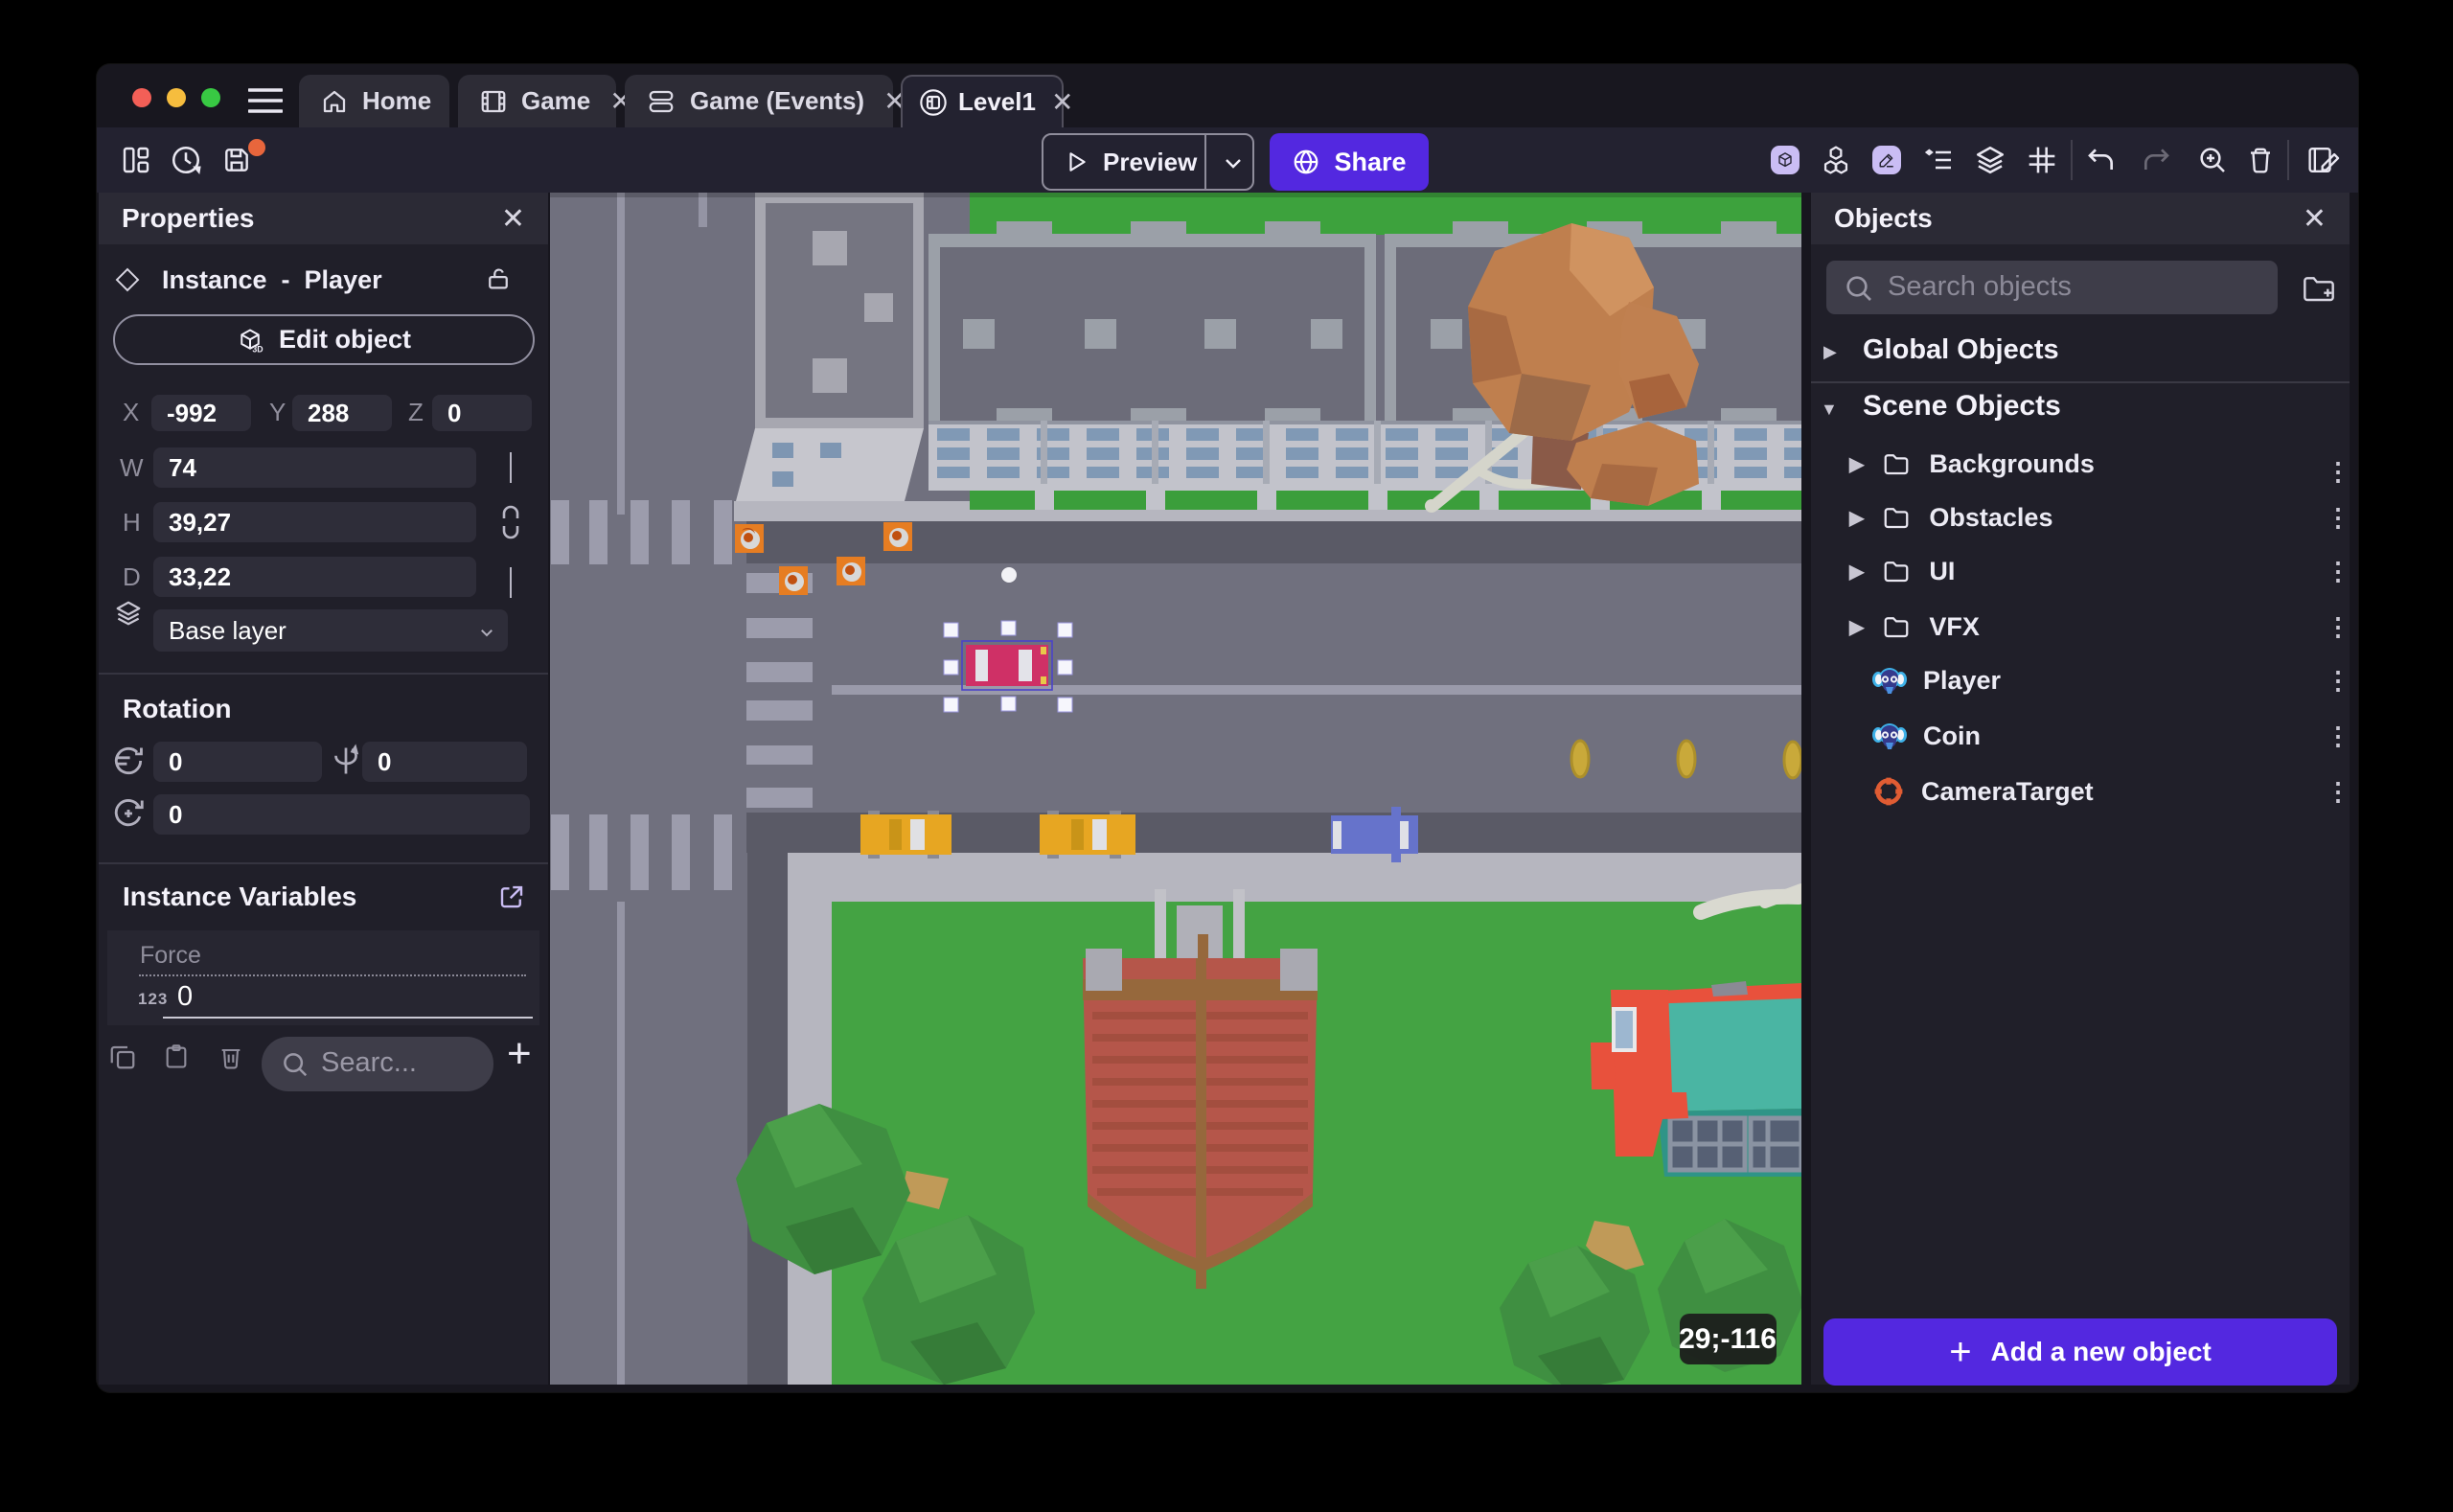  What do you see at coordinates (258, 349) in the screenshot?
I see `svg-text: 3D` at bounding box center [258, 349].